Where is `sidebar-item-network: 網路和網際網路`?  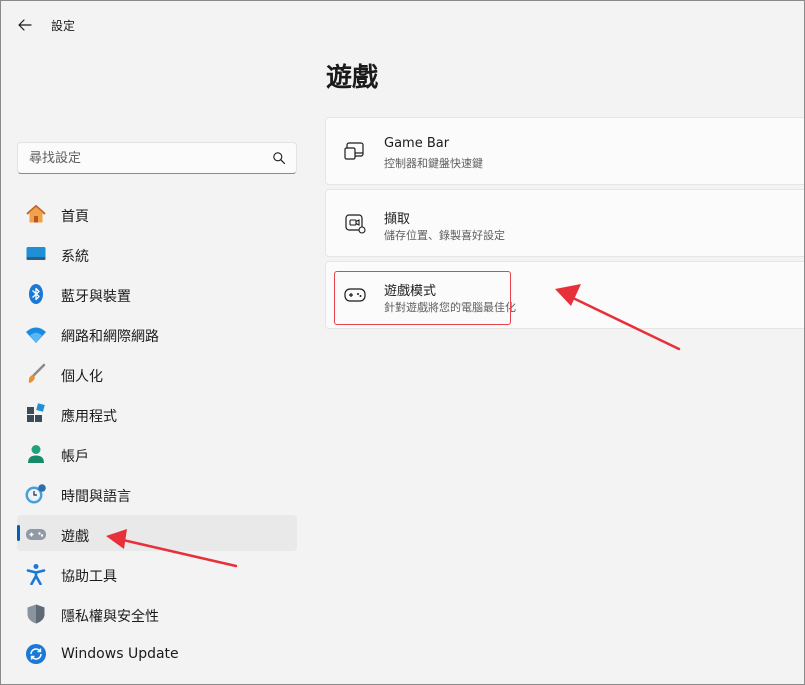 sidebar-item-network: 網路和網際網路 is located at coordinates (157, 333).